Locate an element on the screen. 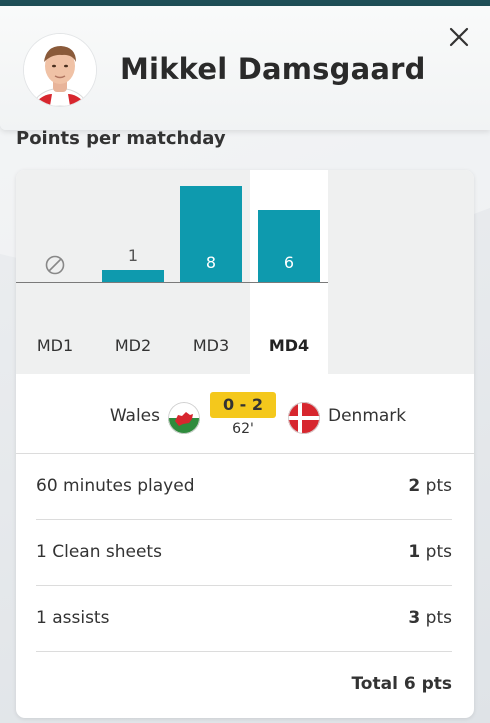 The height and width of the screenshot is (723, 490). match-minute: 62' is located at coordinates (243, 429).